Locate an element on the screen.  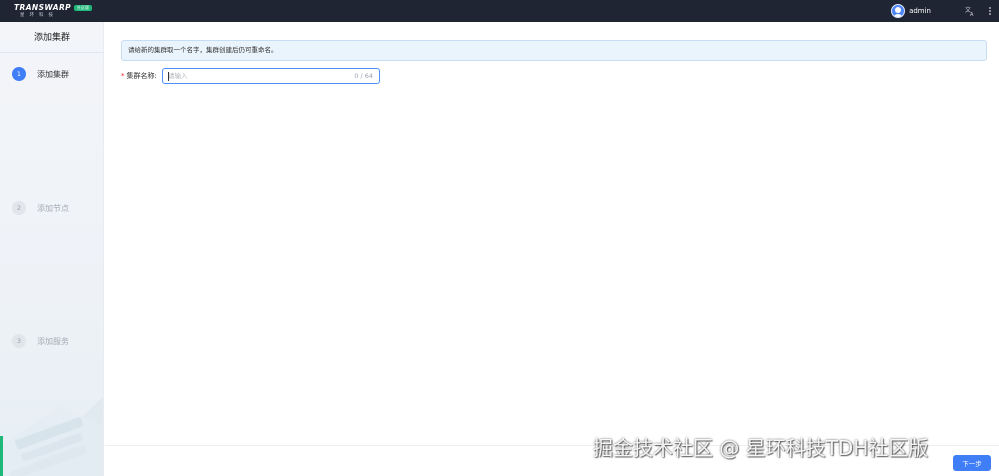
cluster-name-input is located at coordinates (253, 76).